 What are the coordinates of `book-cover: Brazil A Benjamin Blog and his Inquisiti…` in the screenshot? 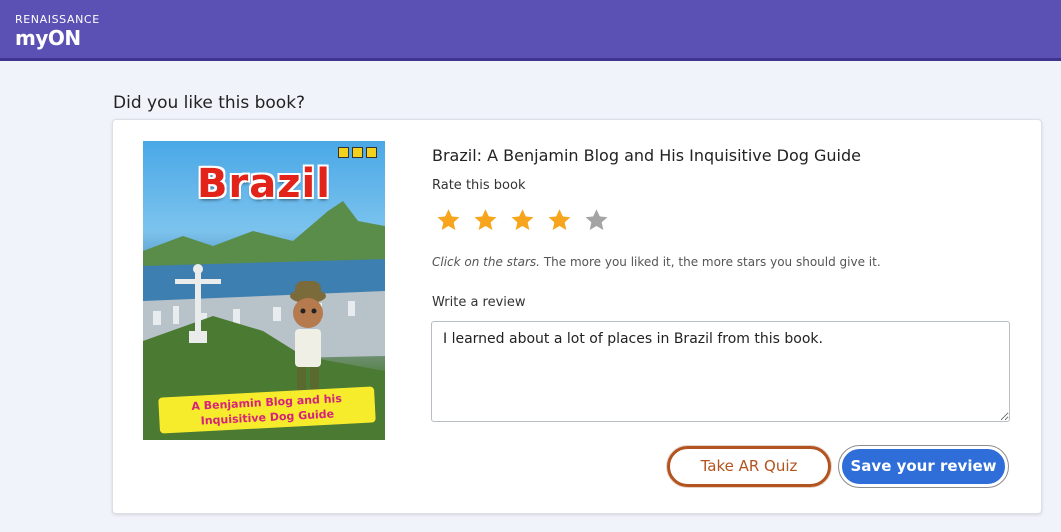 It's located at (264, 290).